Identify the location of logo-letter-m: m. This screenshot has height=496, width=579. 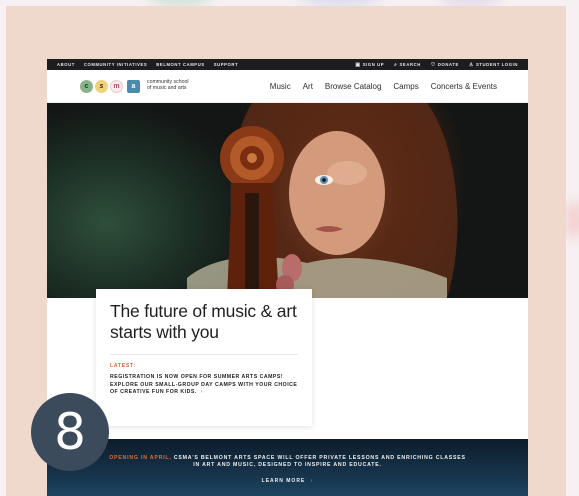
(116, 86).